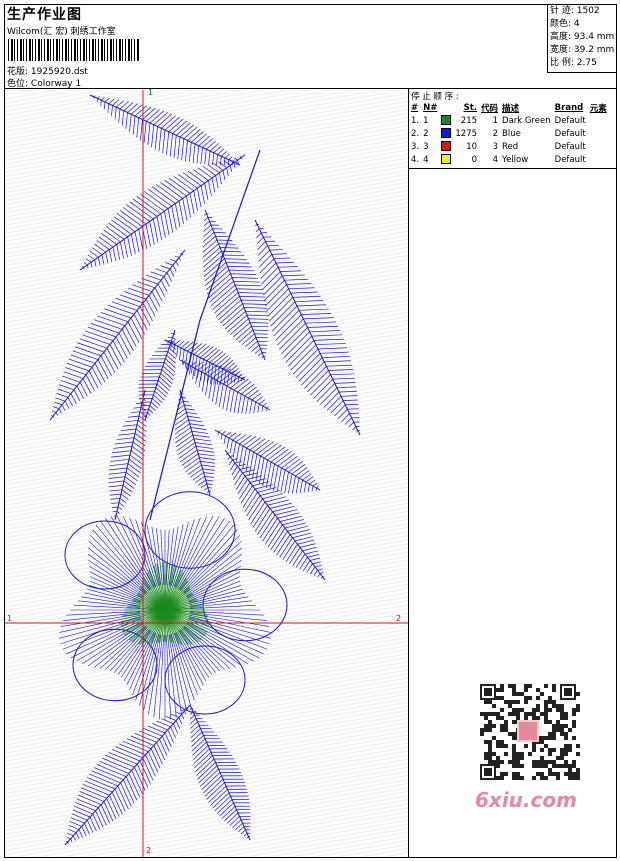 Image resolution: width=620 pixels, height=861 pixels. Describe the element at coordinates (415, 146) in the screenshot. I see `row-index: 3.` at that location.